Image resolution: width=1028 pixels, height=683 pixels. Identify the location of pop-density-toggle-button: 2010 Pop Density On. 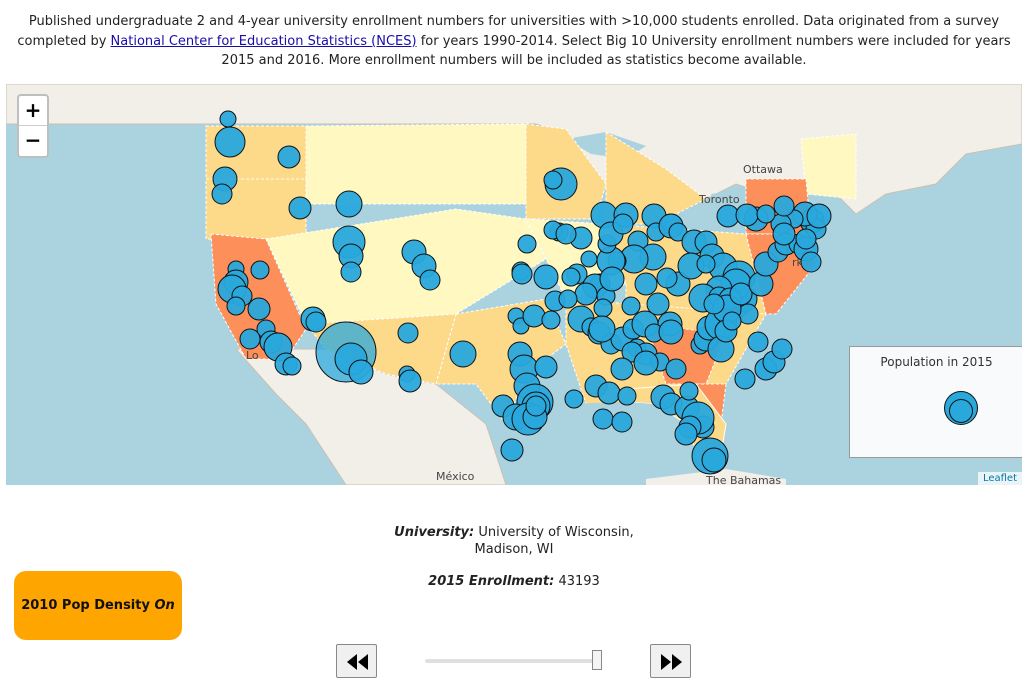
(98, 605).